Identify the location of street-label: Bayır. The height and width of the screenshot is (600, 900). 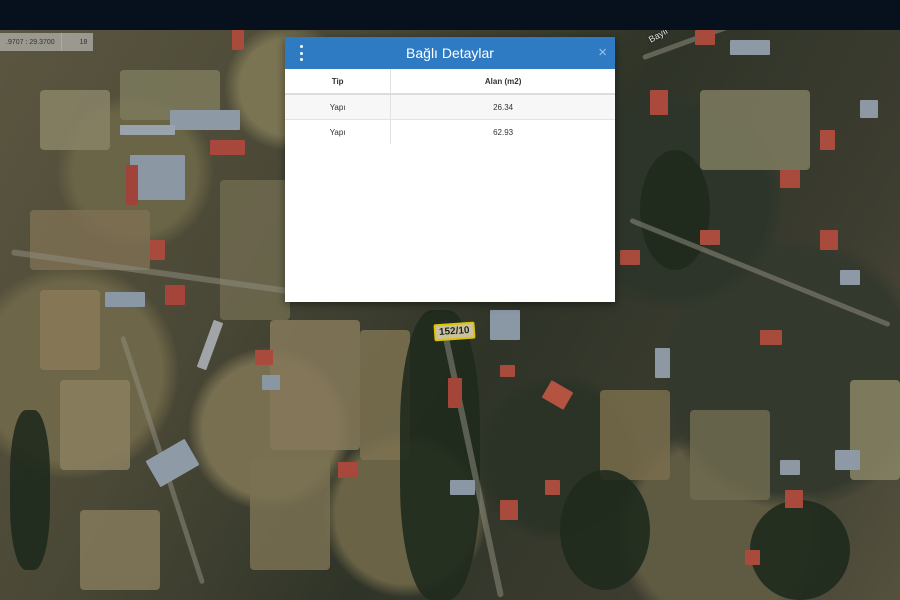
(658, 37).